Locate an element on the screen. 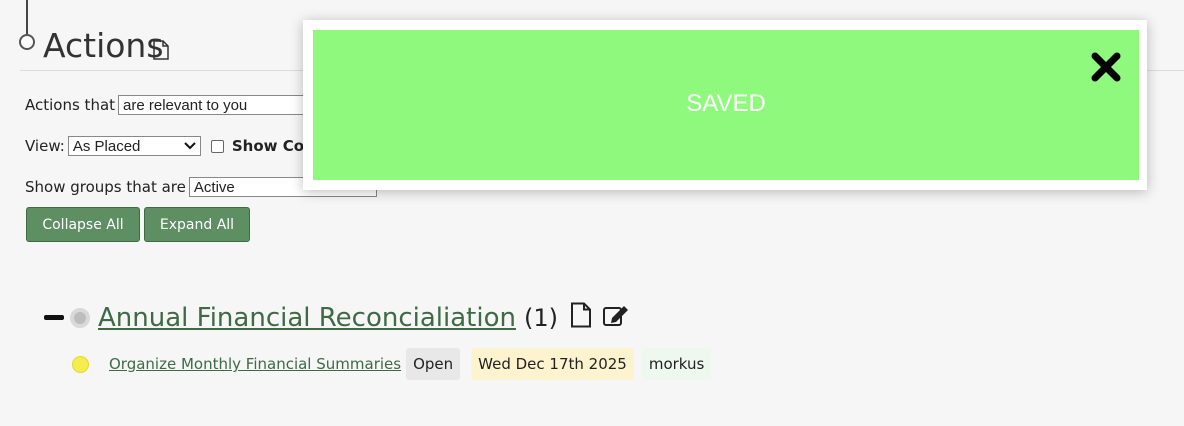  view-select: As Placed is located at coordinates (134, 146).